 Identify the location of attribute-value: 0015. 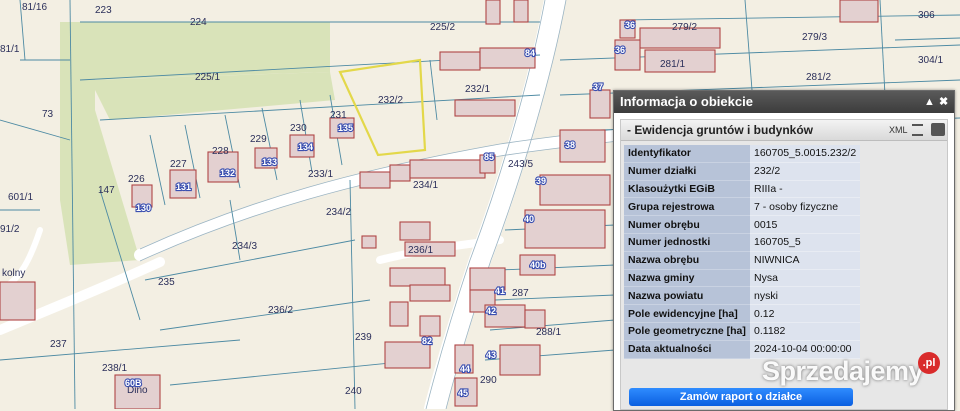
(805, 224).